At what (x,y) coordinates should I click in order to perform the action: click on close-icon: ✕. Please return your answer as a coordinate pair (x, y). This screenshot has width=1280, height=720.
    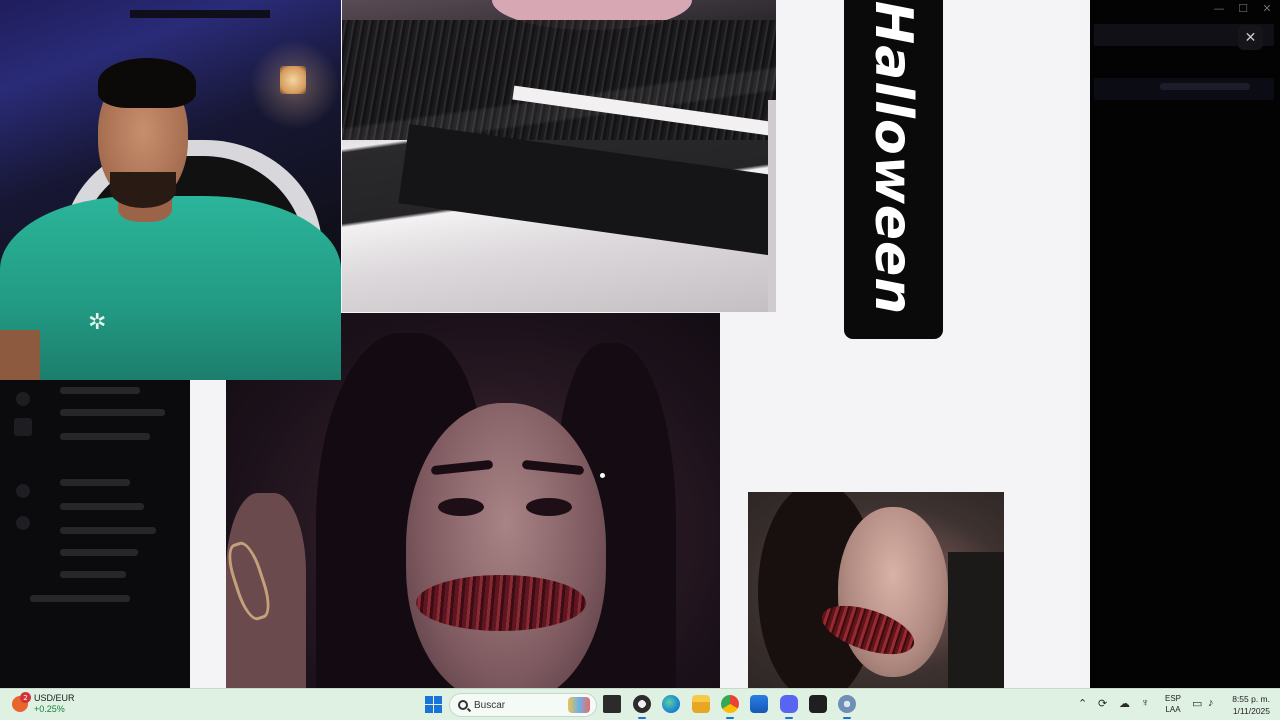
    Looking at the image, I should click on (1250, 37).